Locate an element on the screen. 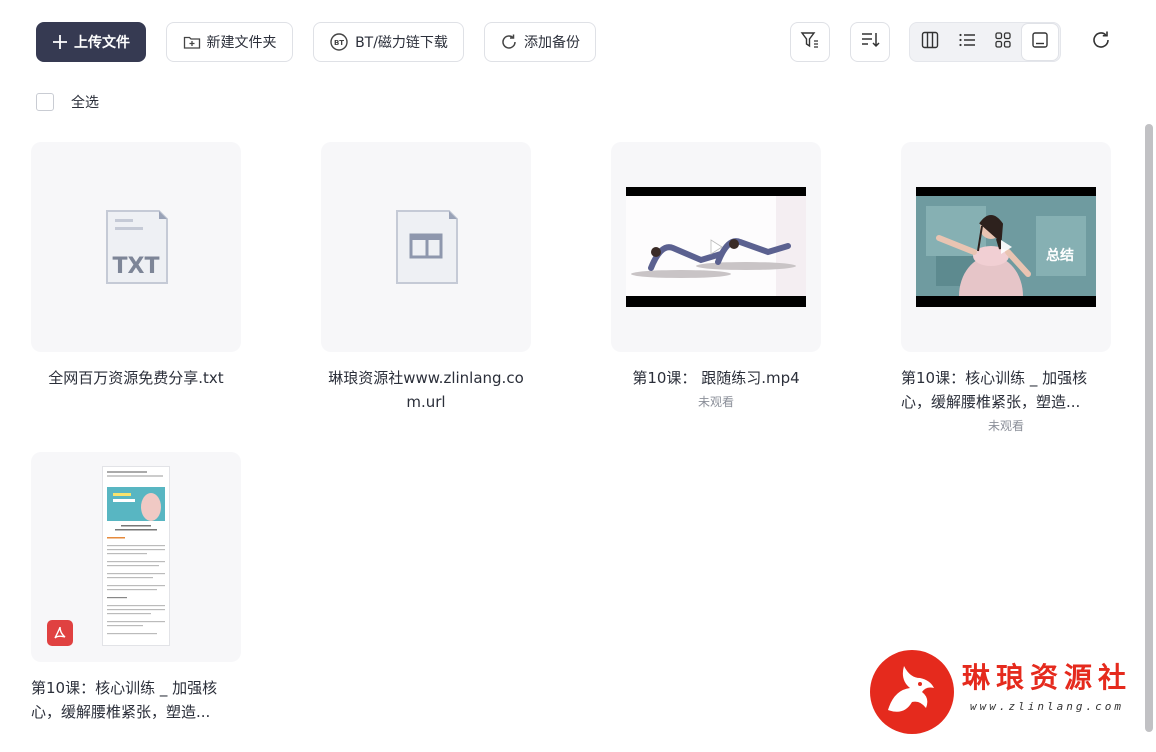  columns-icon is located at coordinates (930, 42).